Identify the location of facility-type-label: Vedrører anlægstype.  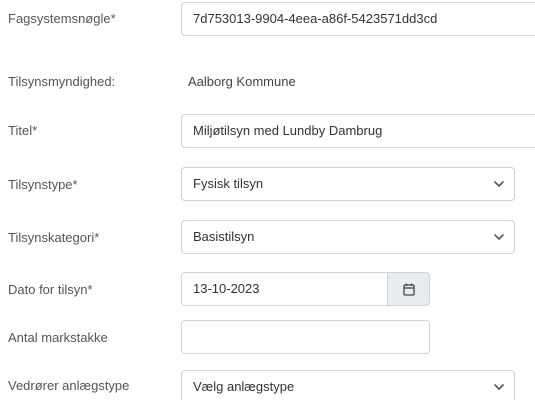
(69, 385).